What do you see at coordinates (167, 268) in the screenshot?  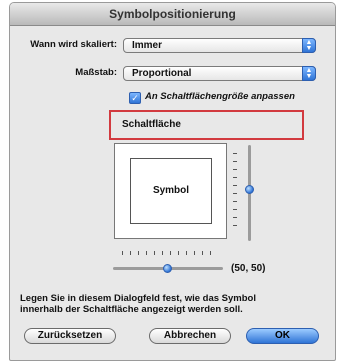 I see `horizontal-position-slider-knob` at bounding box center [167, 268].